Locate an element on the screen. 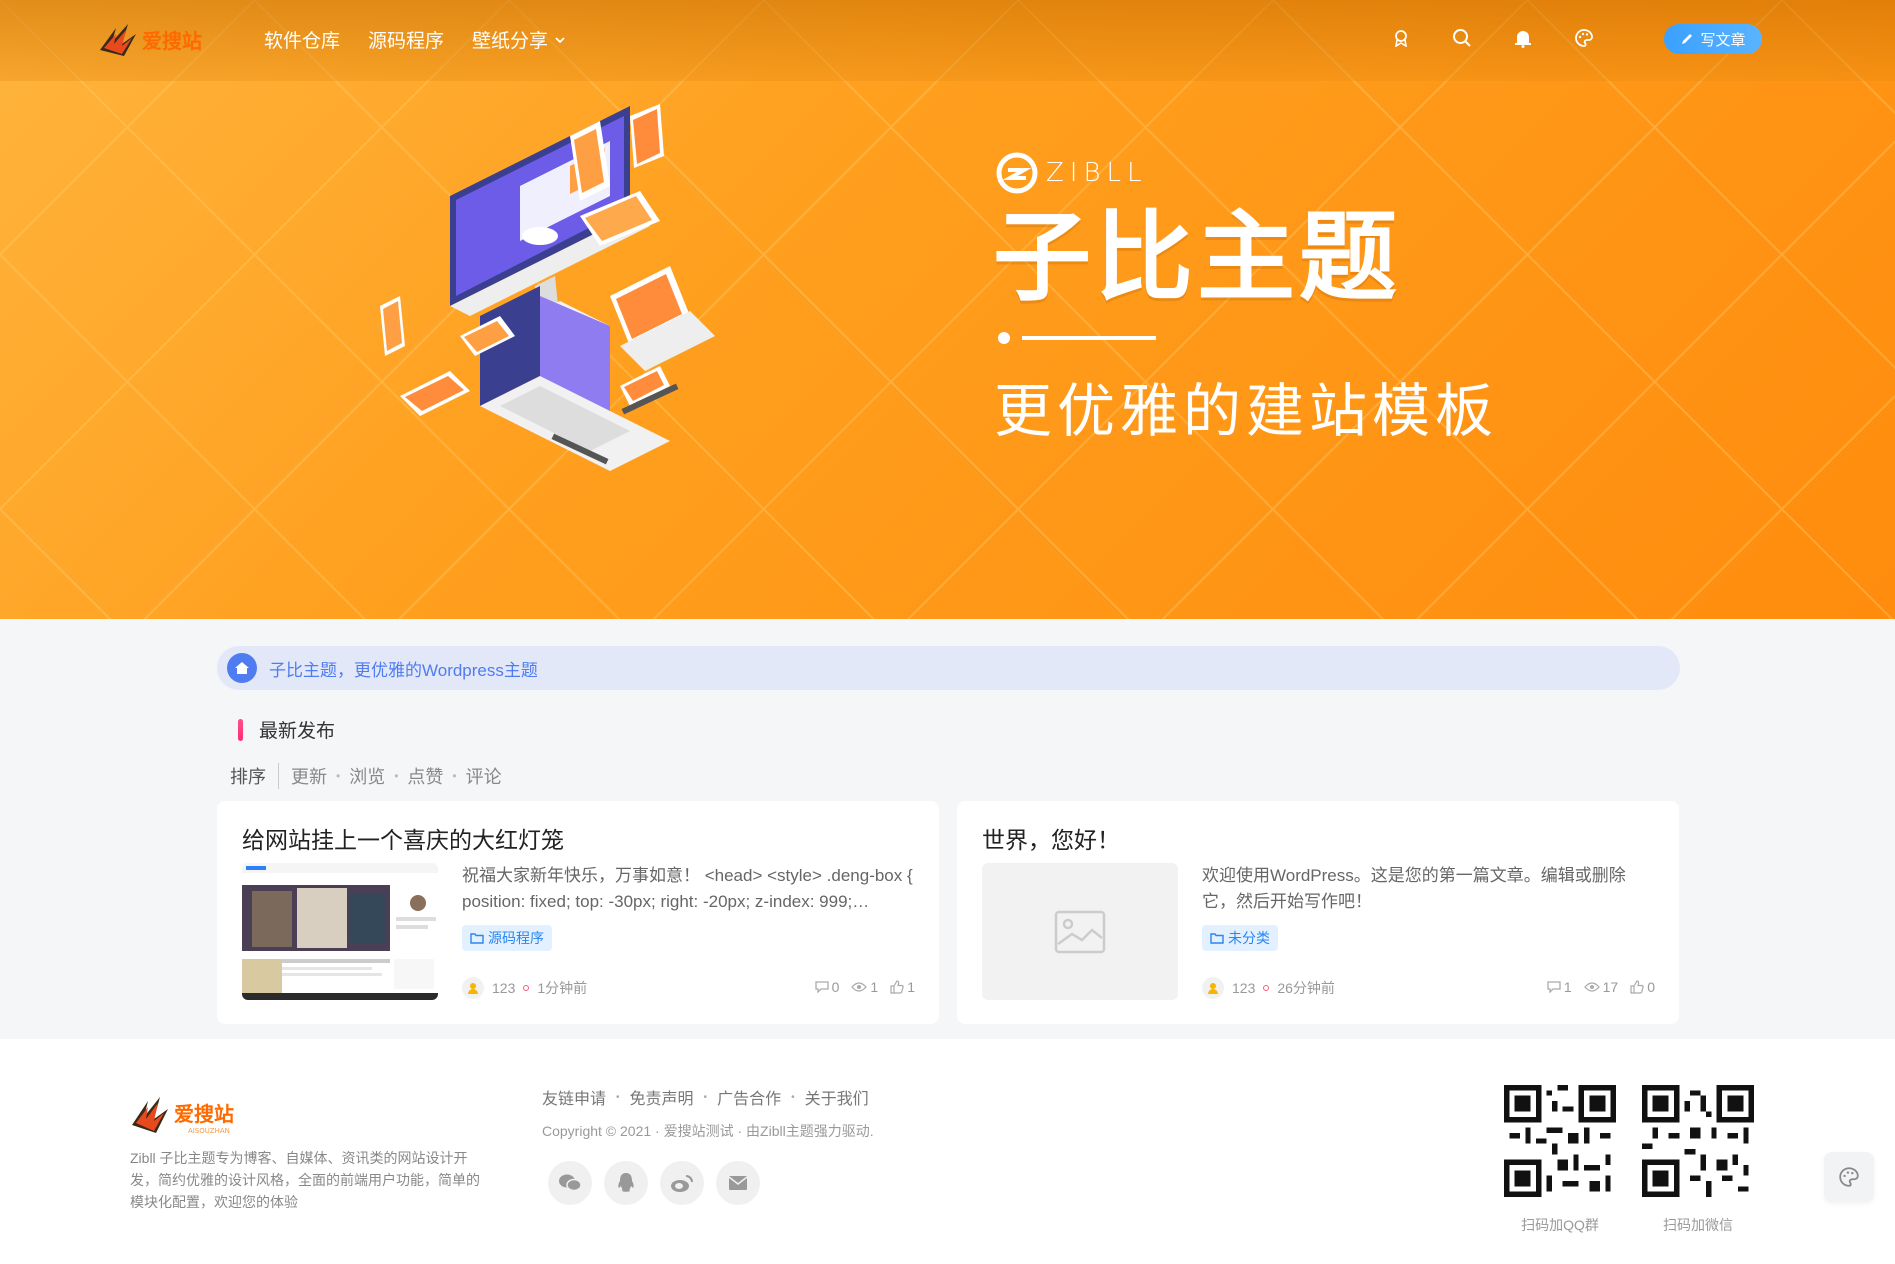 The height and width of the screenshot is (1264, 1895). category-tag: 未分类 is located at coordinates (1240, 938).